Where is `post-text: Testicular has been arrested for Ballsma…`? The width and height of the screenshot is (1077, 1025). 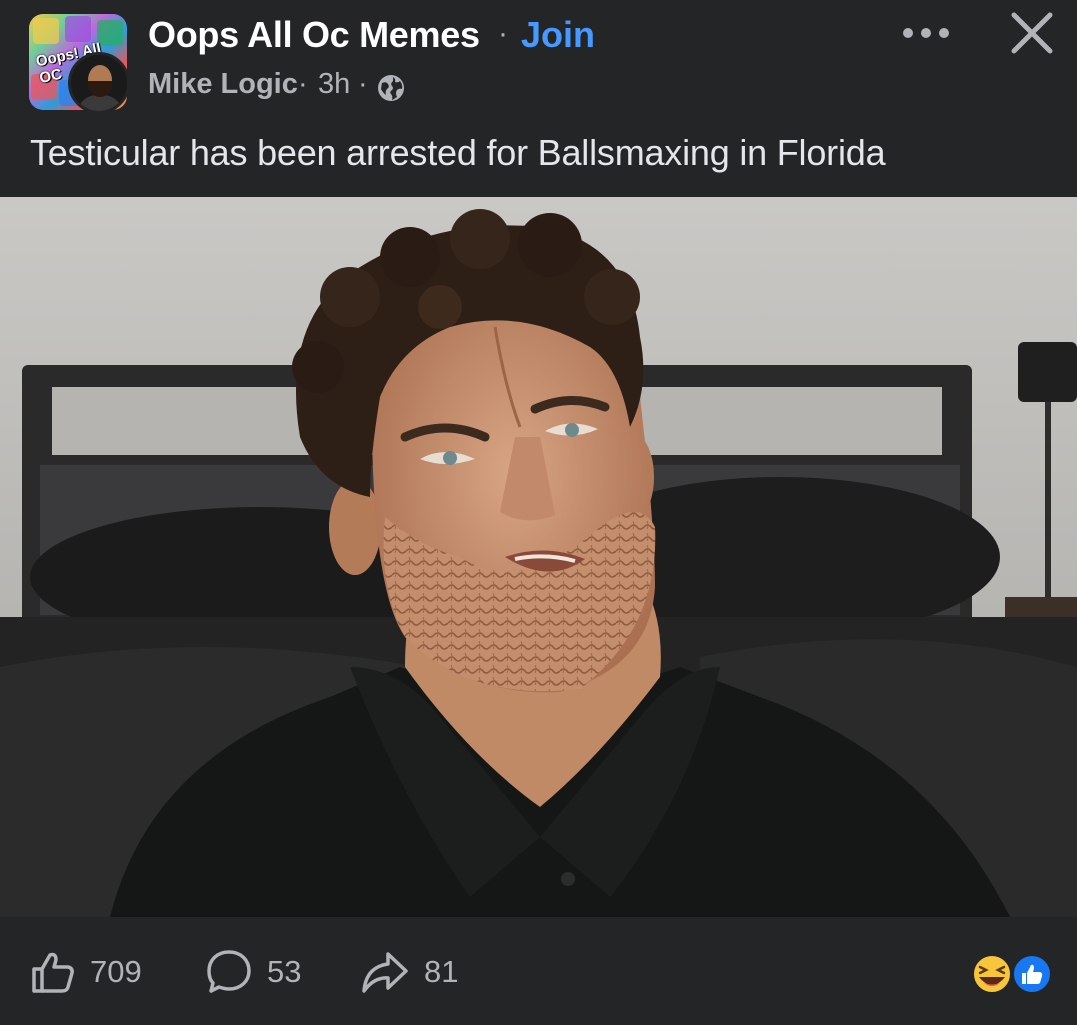 post-text: Testicular has been arrested for Ballsma… is located at coordinates (458, 152).